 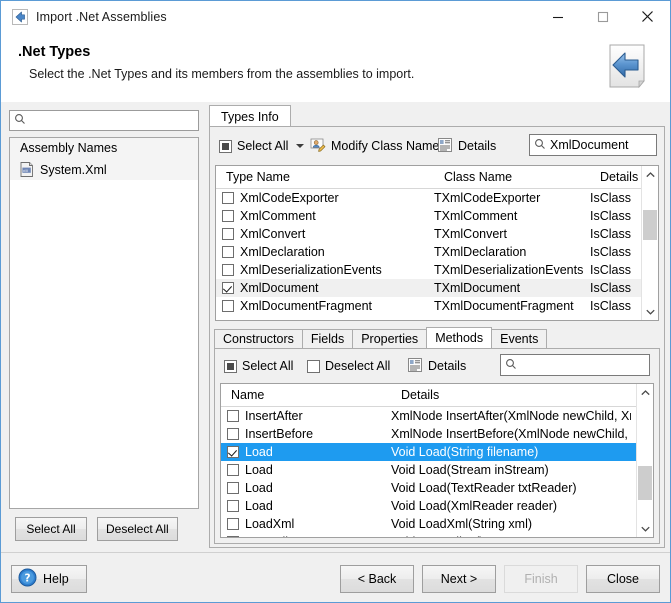 What do you see at coordinates (330, 177) in the screenshot?
I see `column-type-name: Type Name` at bounding box center [330, 177].